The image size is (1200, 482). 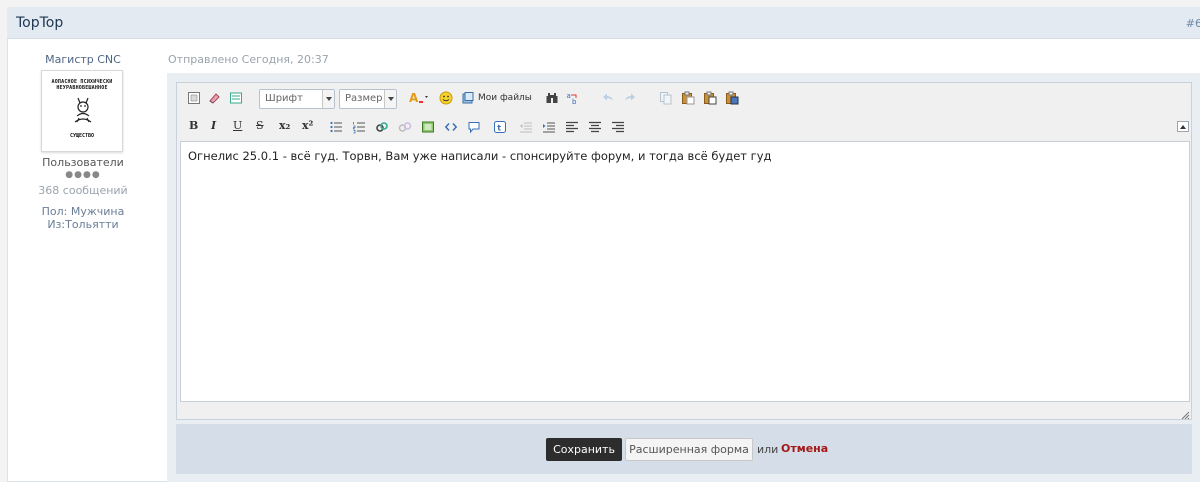 I want to click on strikethrough-button: S, so click(x=260, y=125).